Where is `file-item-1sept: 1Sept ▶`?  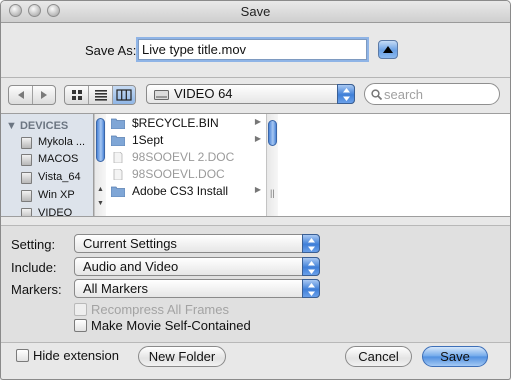
file-item-1sept: 1Sept ▶ is located at coordinates (187, 140).